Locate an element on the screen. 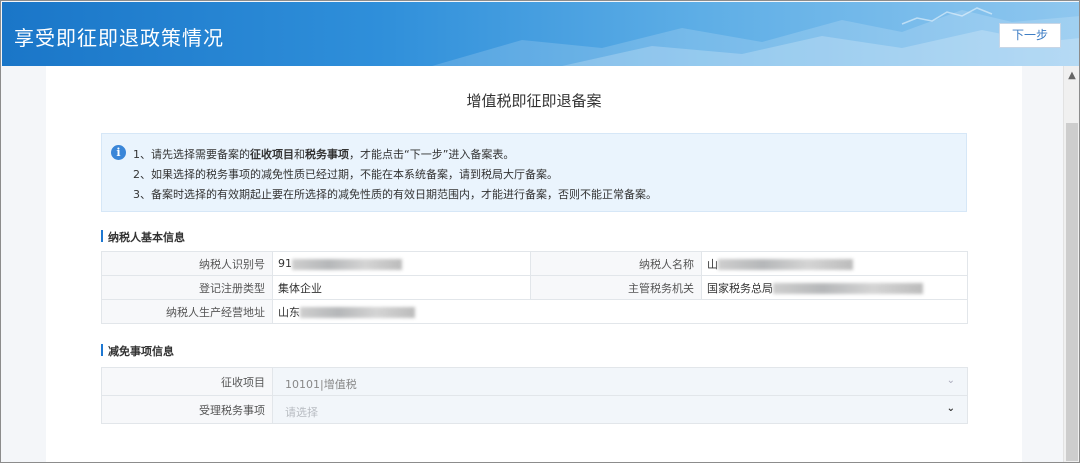  reg-type-value: 集体企业 is located at coordinates (401, 287).